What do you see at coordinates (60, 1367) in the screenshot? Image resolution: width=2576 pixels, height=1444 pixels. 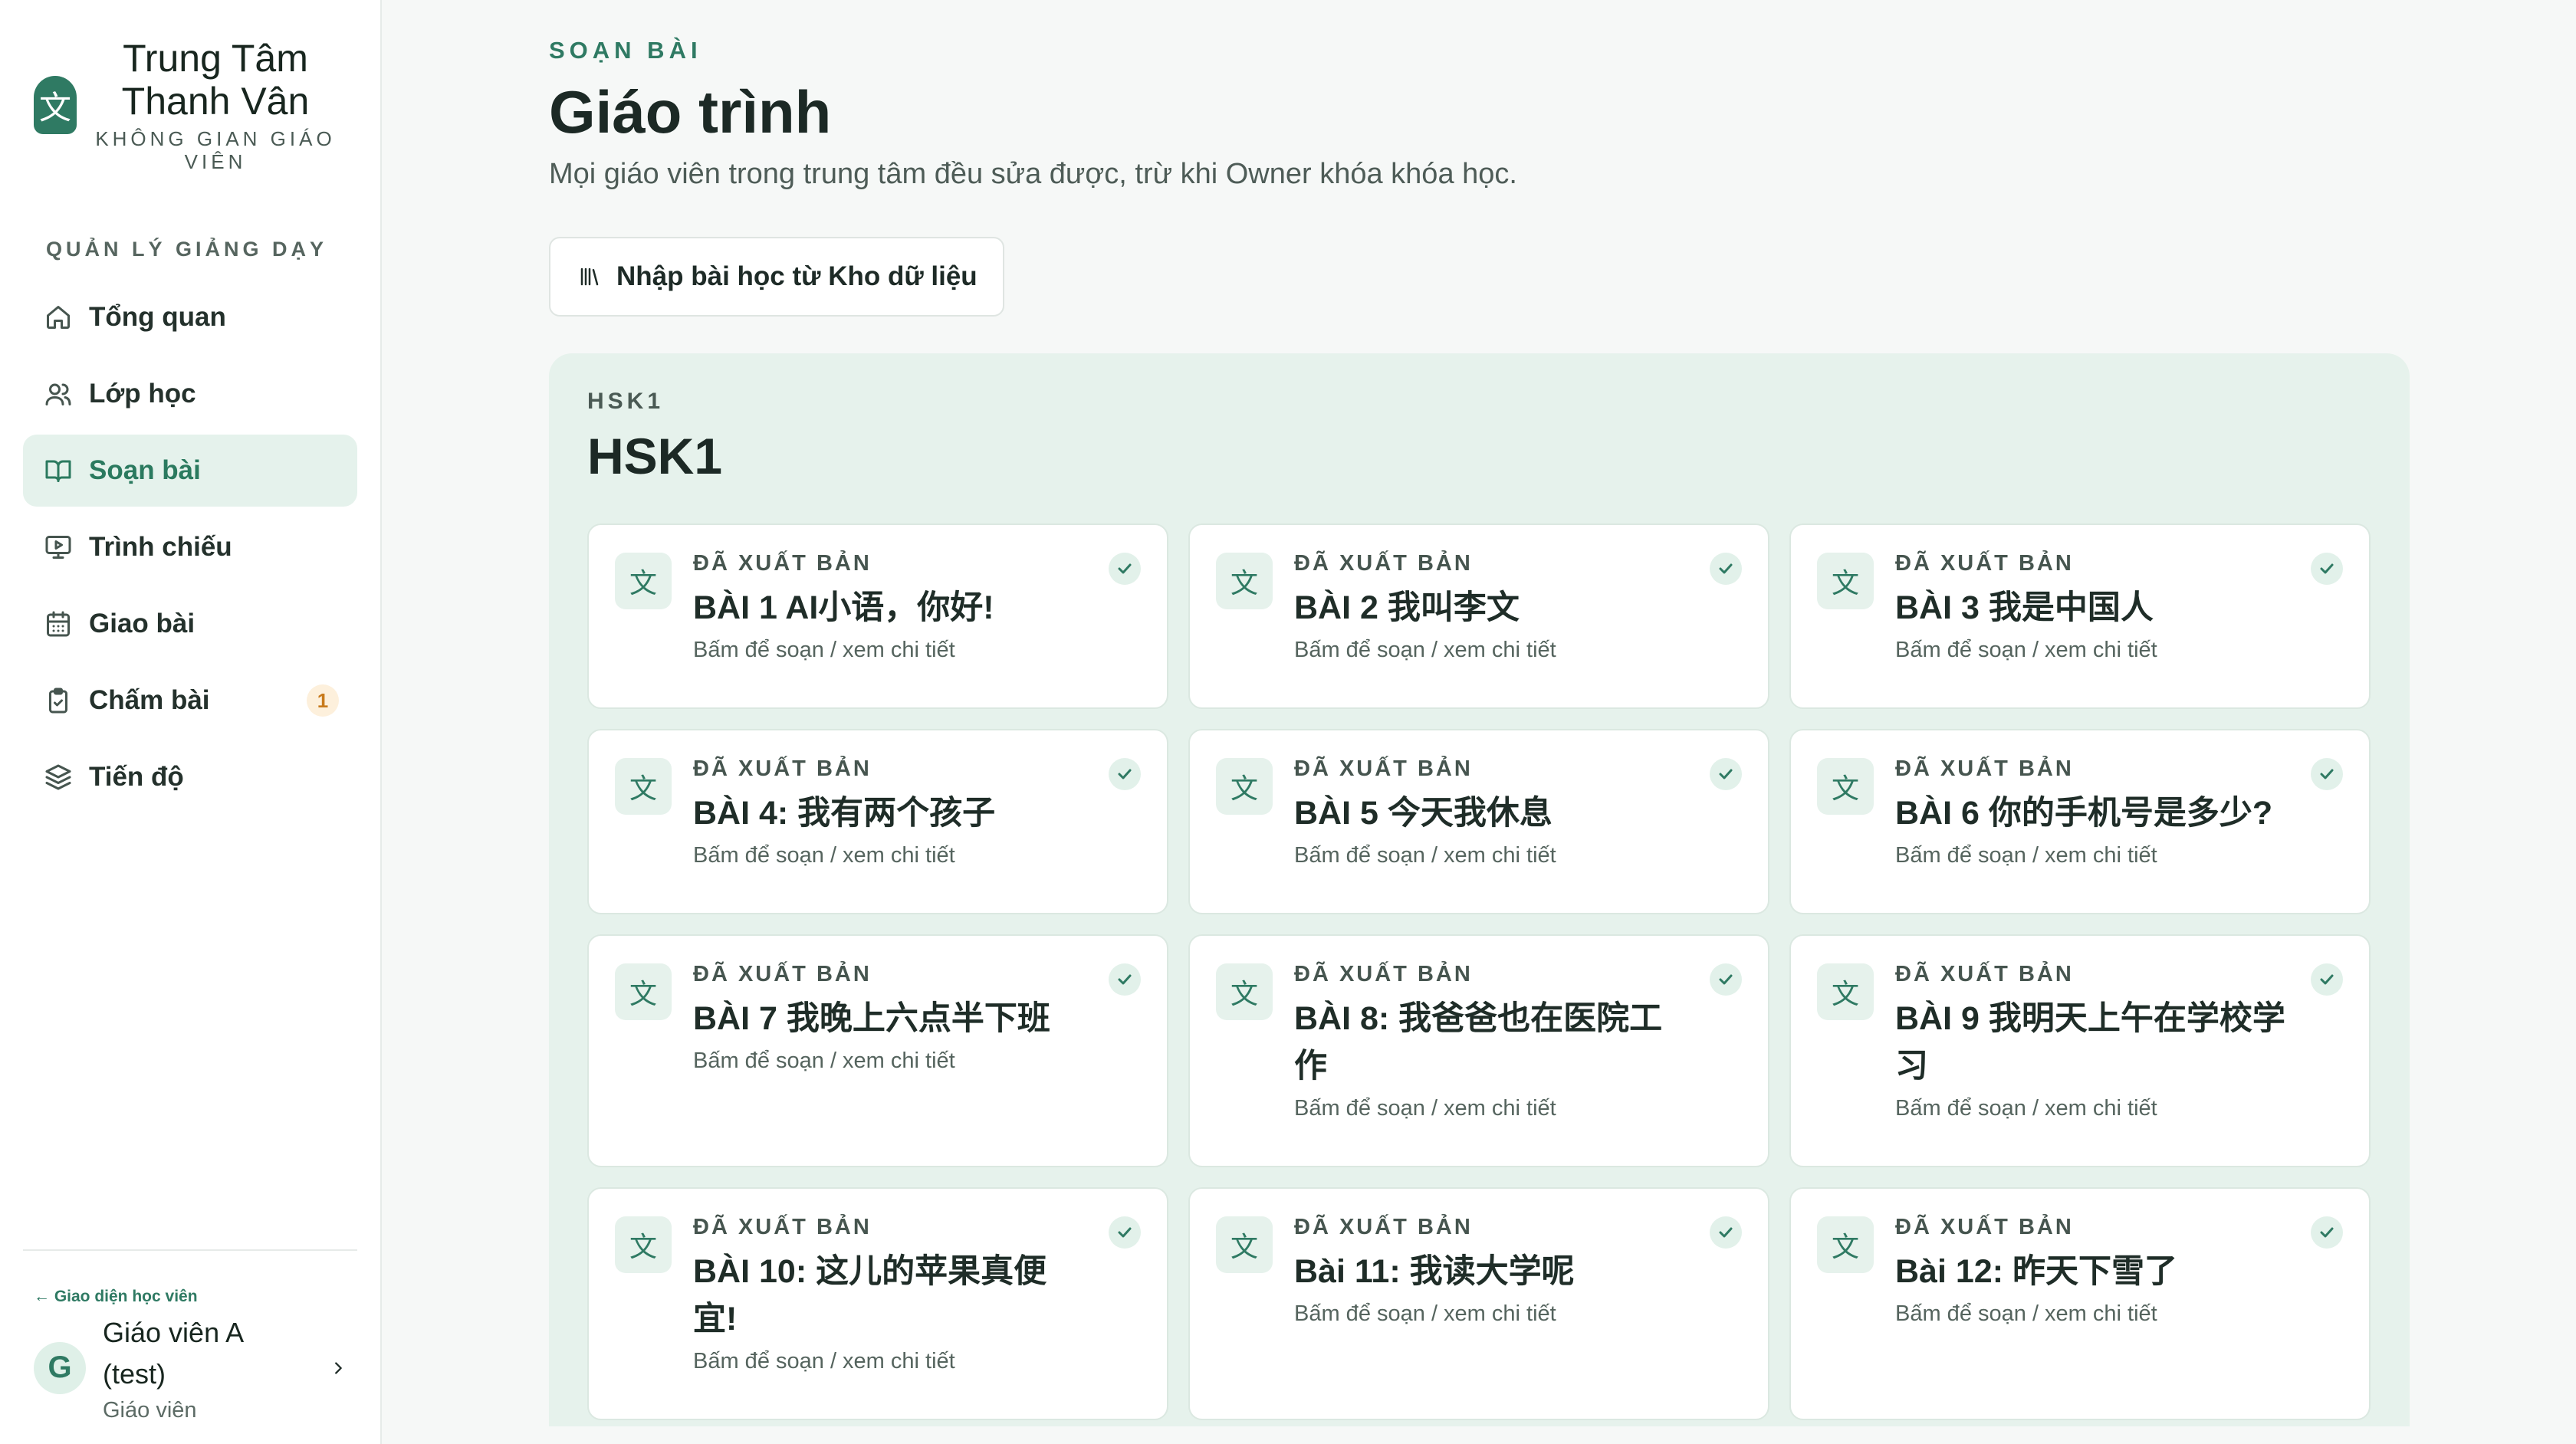 I see `avatar: G` at bounding box center [60, 1367].